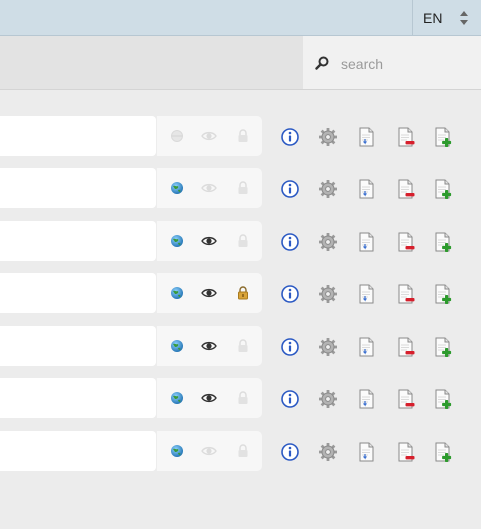 This screenshot has height=529, width=481. I want to click on search-box, so click(392, 62).